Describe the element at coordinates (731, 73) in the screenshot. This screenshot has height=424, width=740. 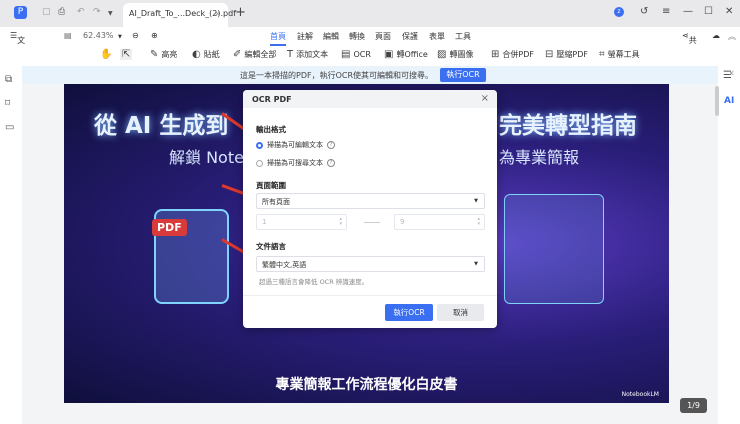
I see `banner-close-icon: ✕` at that location.